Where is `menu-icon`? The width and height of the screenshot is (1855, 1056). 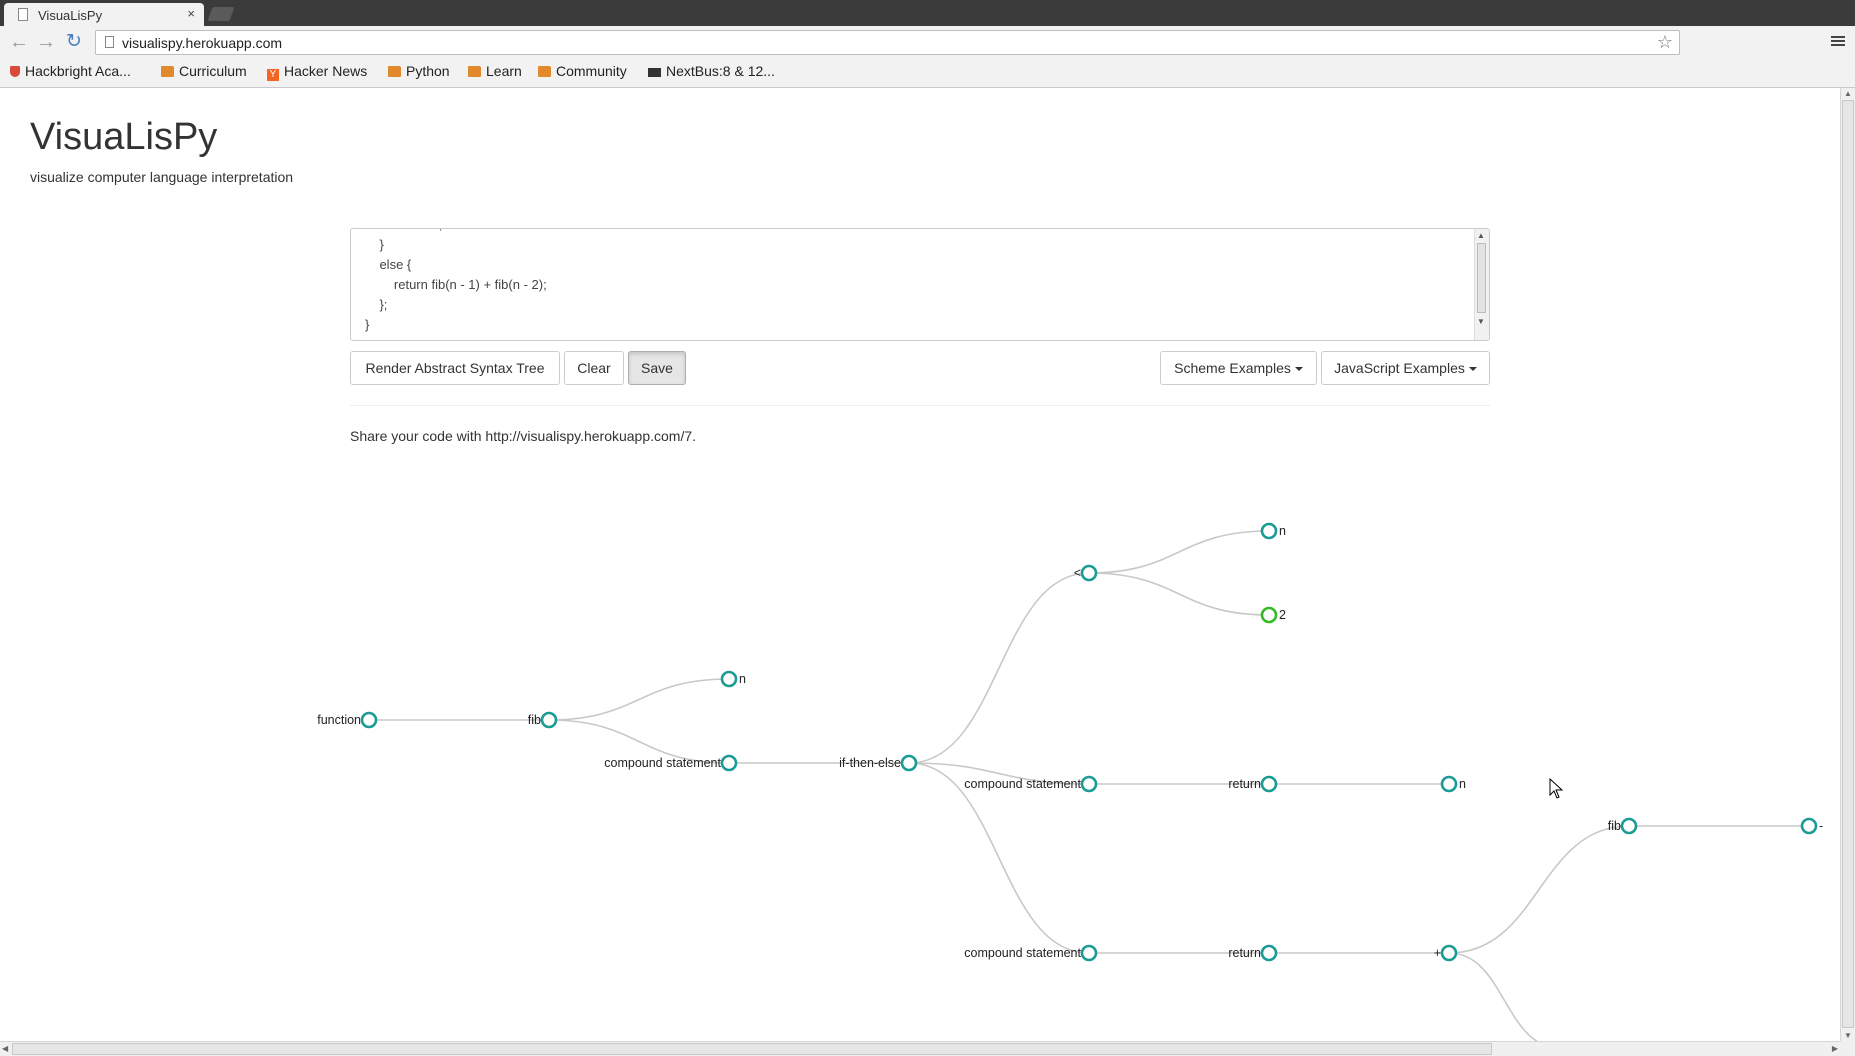
menu-icon is located at coordinates (1838, 41).